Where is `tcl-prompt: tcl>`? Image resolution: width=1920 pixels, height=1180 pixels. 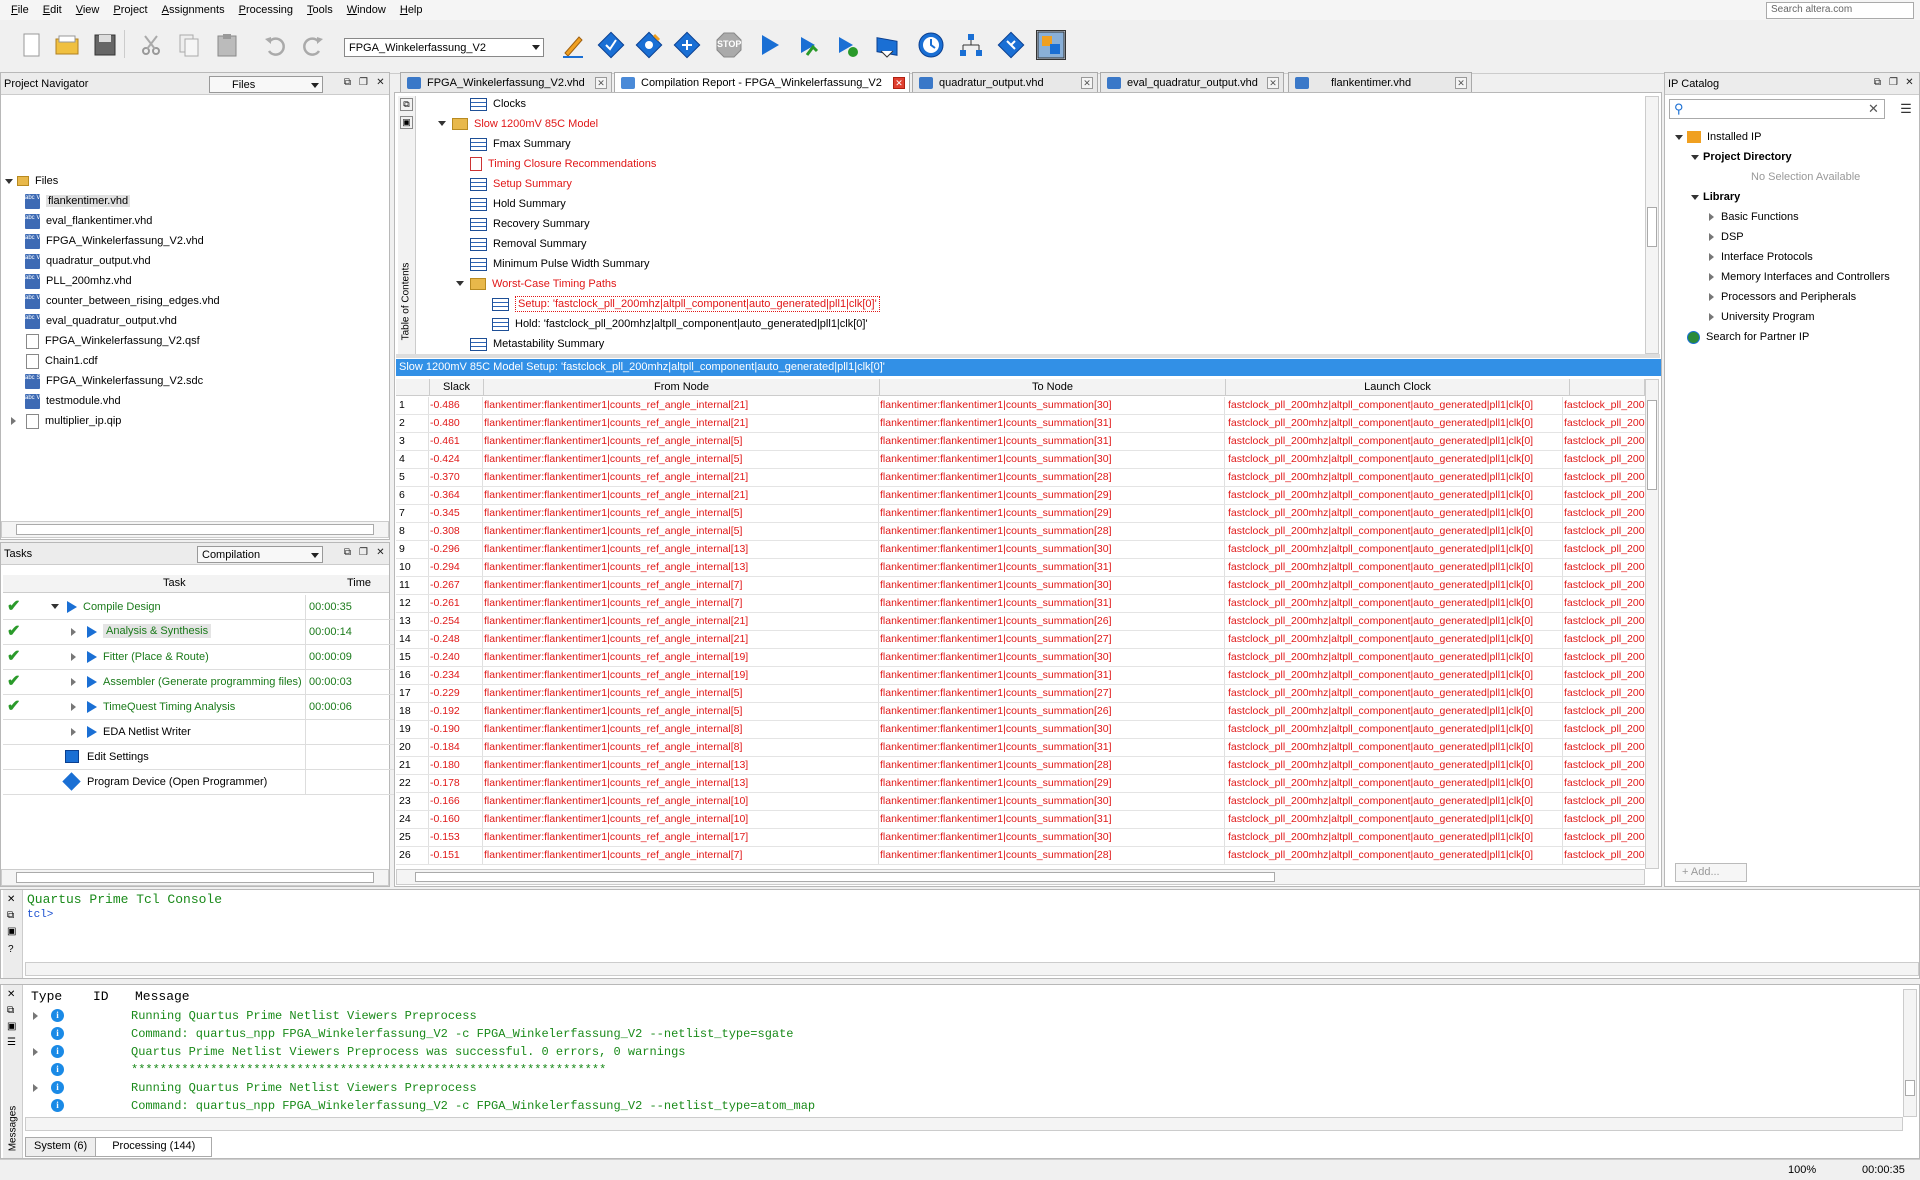 tcl-prompt: tcl> is located at coordinates (40, 915).